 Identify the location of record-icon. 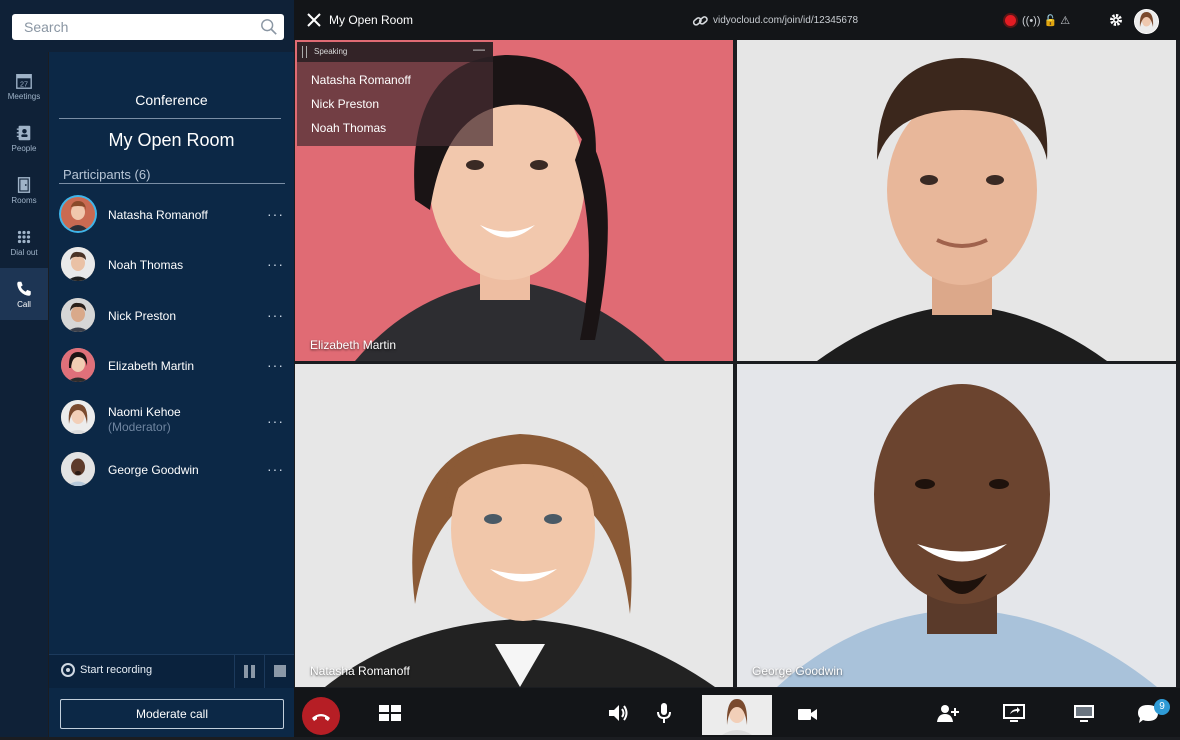
(68, 670).